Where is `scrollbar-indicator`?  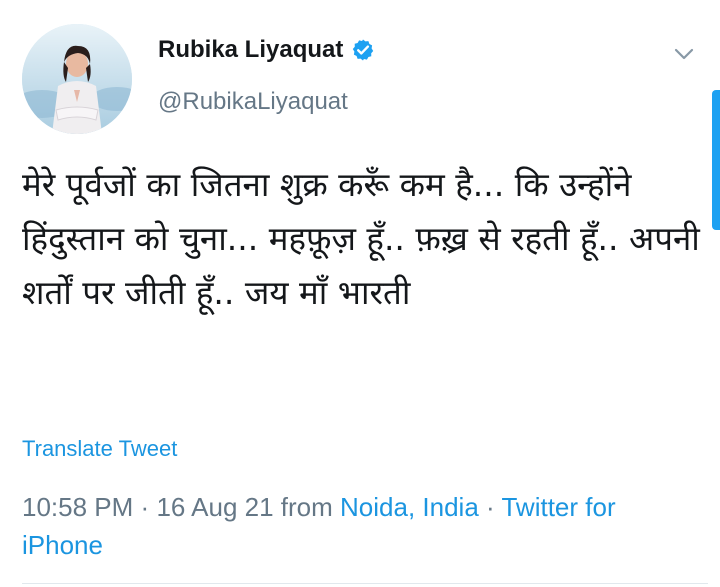 scrollbar-indicator is located at coordinates (716, 160).